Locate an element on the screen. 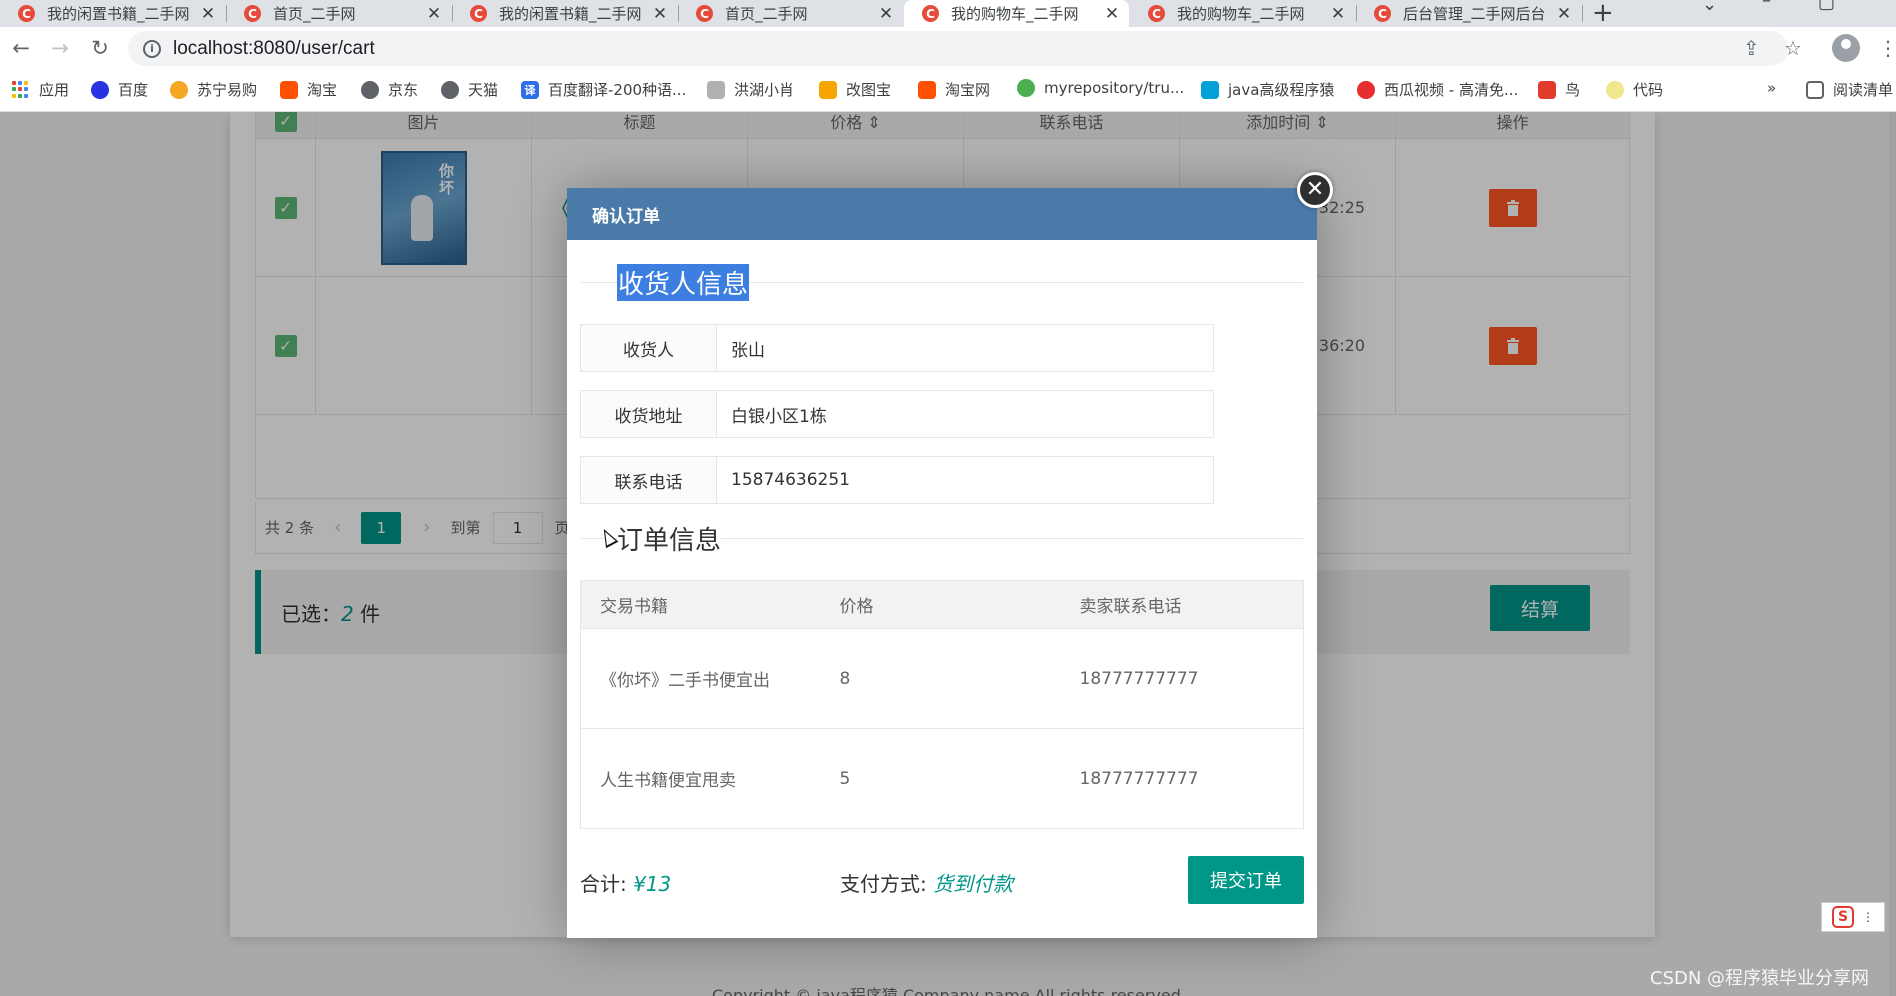 The height and width of the screenshot is (996, 1896). taobao-icon is located at coordinates (289, 89).